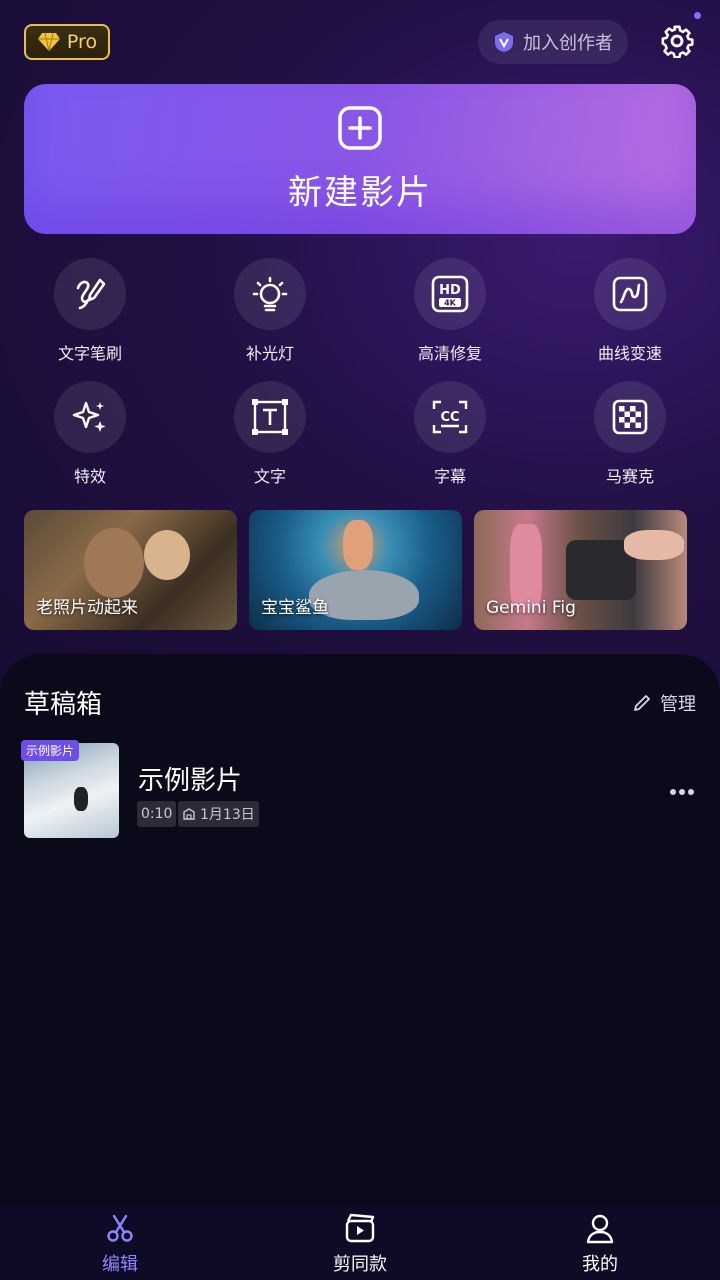 Image resolution: width=720 pixels, height=1280 pixels. I want to click on draft-date: 1月13日, so click(218, 814).